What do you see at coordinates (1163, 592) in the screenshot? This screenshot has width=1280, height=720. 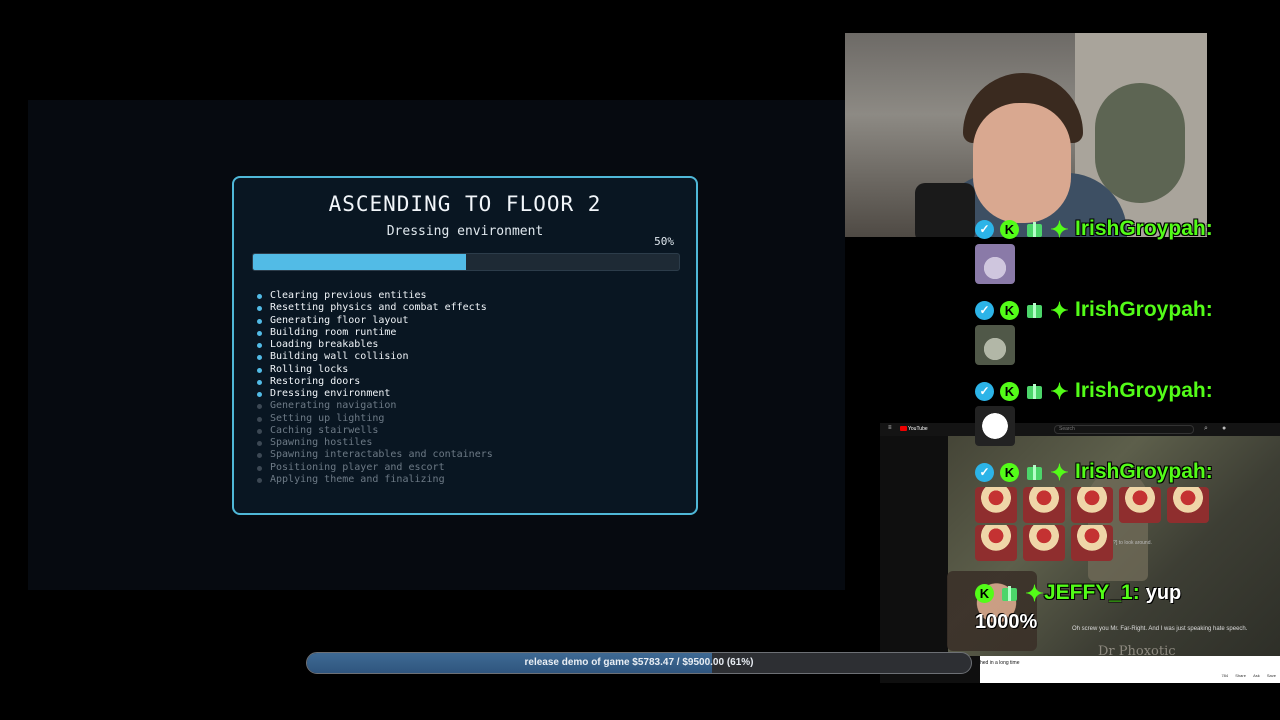 I see `chat-message-text: yup` at bounding box center [1163, 592].